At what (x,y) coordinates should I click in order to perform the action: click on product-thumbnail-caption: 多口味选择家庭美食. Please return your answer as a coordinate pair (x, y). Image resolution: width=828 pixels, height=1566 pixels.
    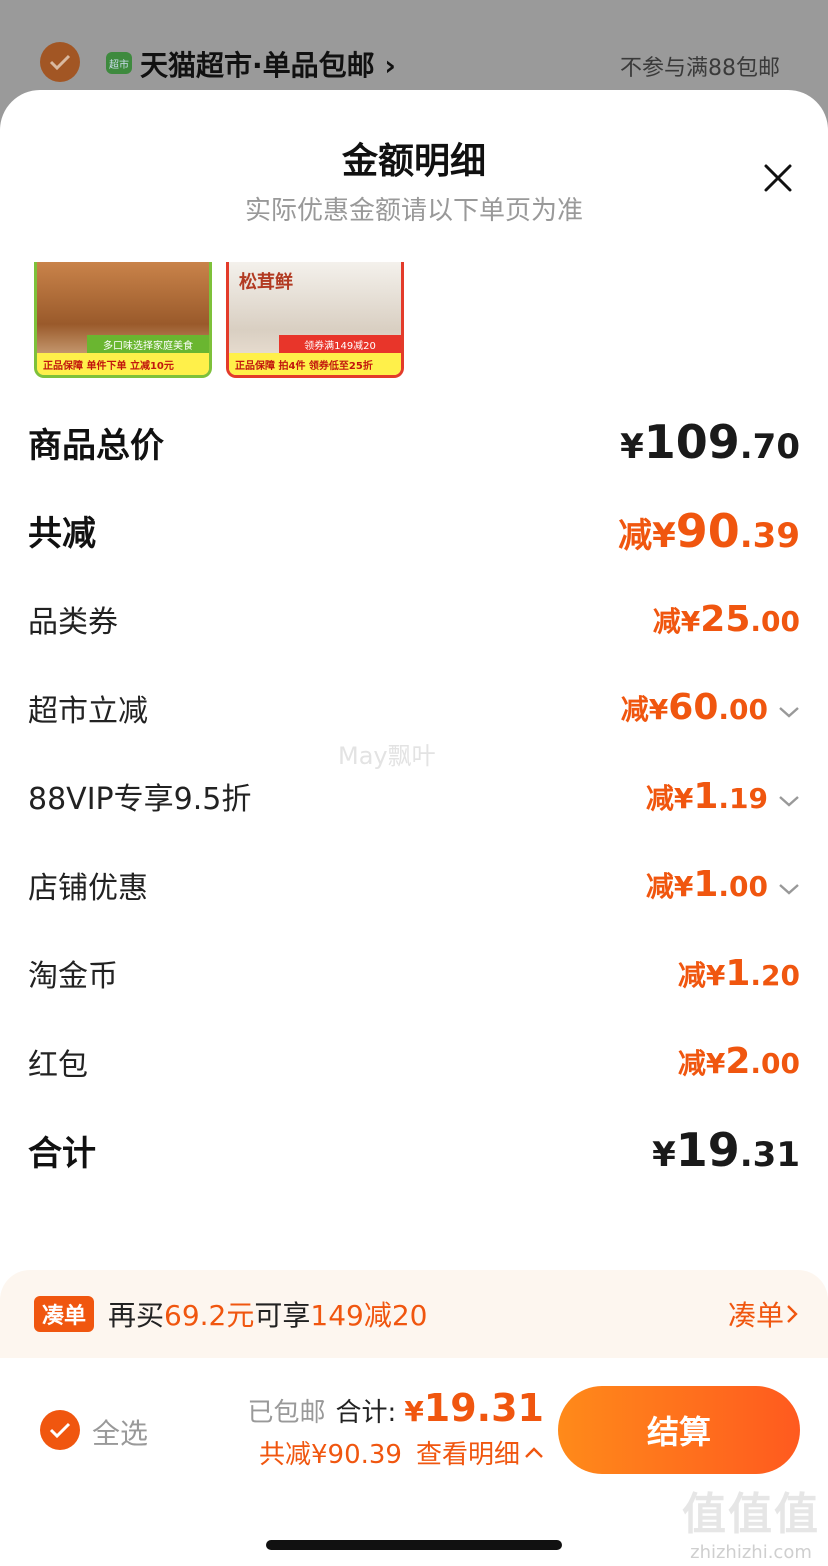
    Looking at the image, I should click on (148, 344).